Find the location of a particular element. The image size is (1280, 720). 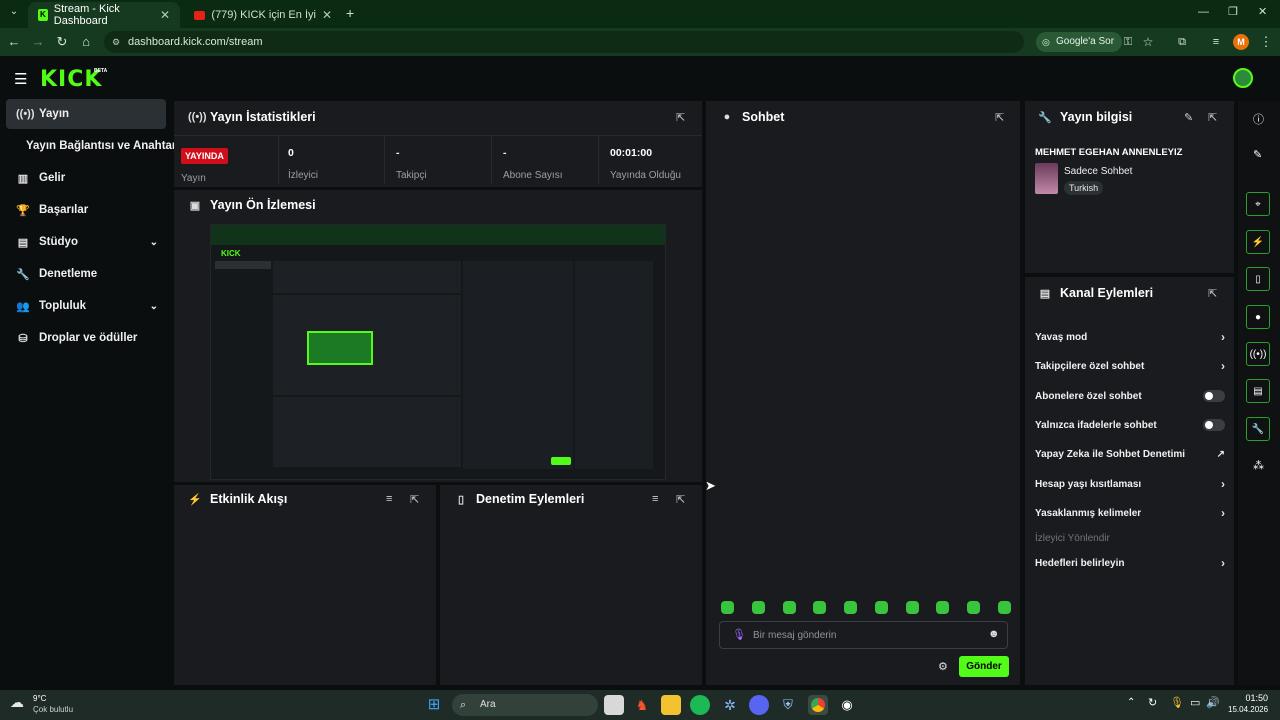

home-icon: ⌂ is located at coordinates (86, 42).